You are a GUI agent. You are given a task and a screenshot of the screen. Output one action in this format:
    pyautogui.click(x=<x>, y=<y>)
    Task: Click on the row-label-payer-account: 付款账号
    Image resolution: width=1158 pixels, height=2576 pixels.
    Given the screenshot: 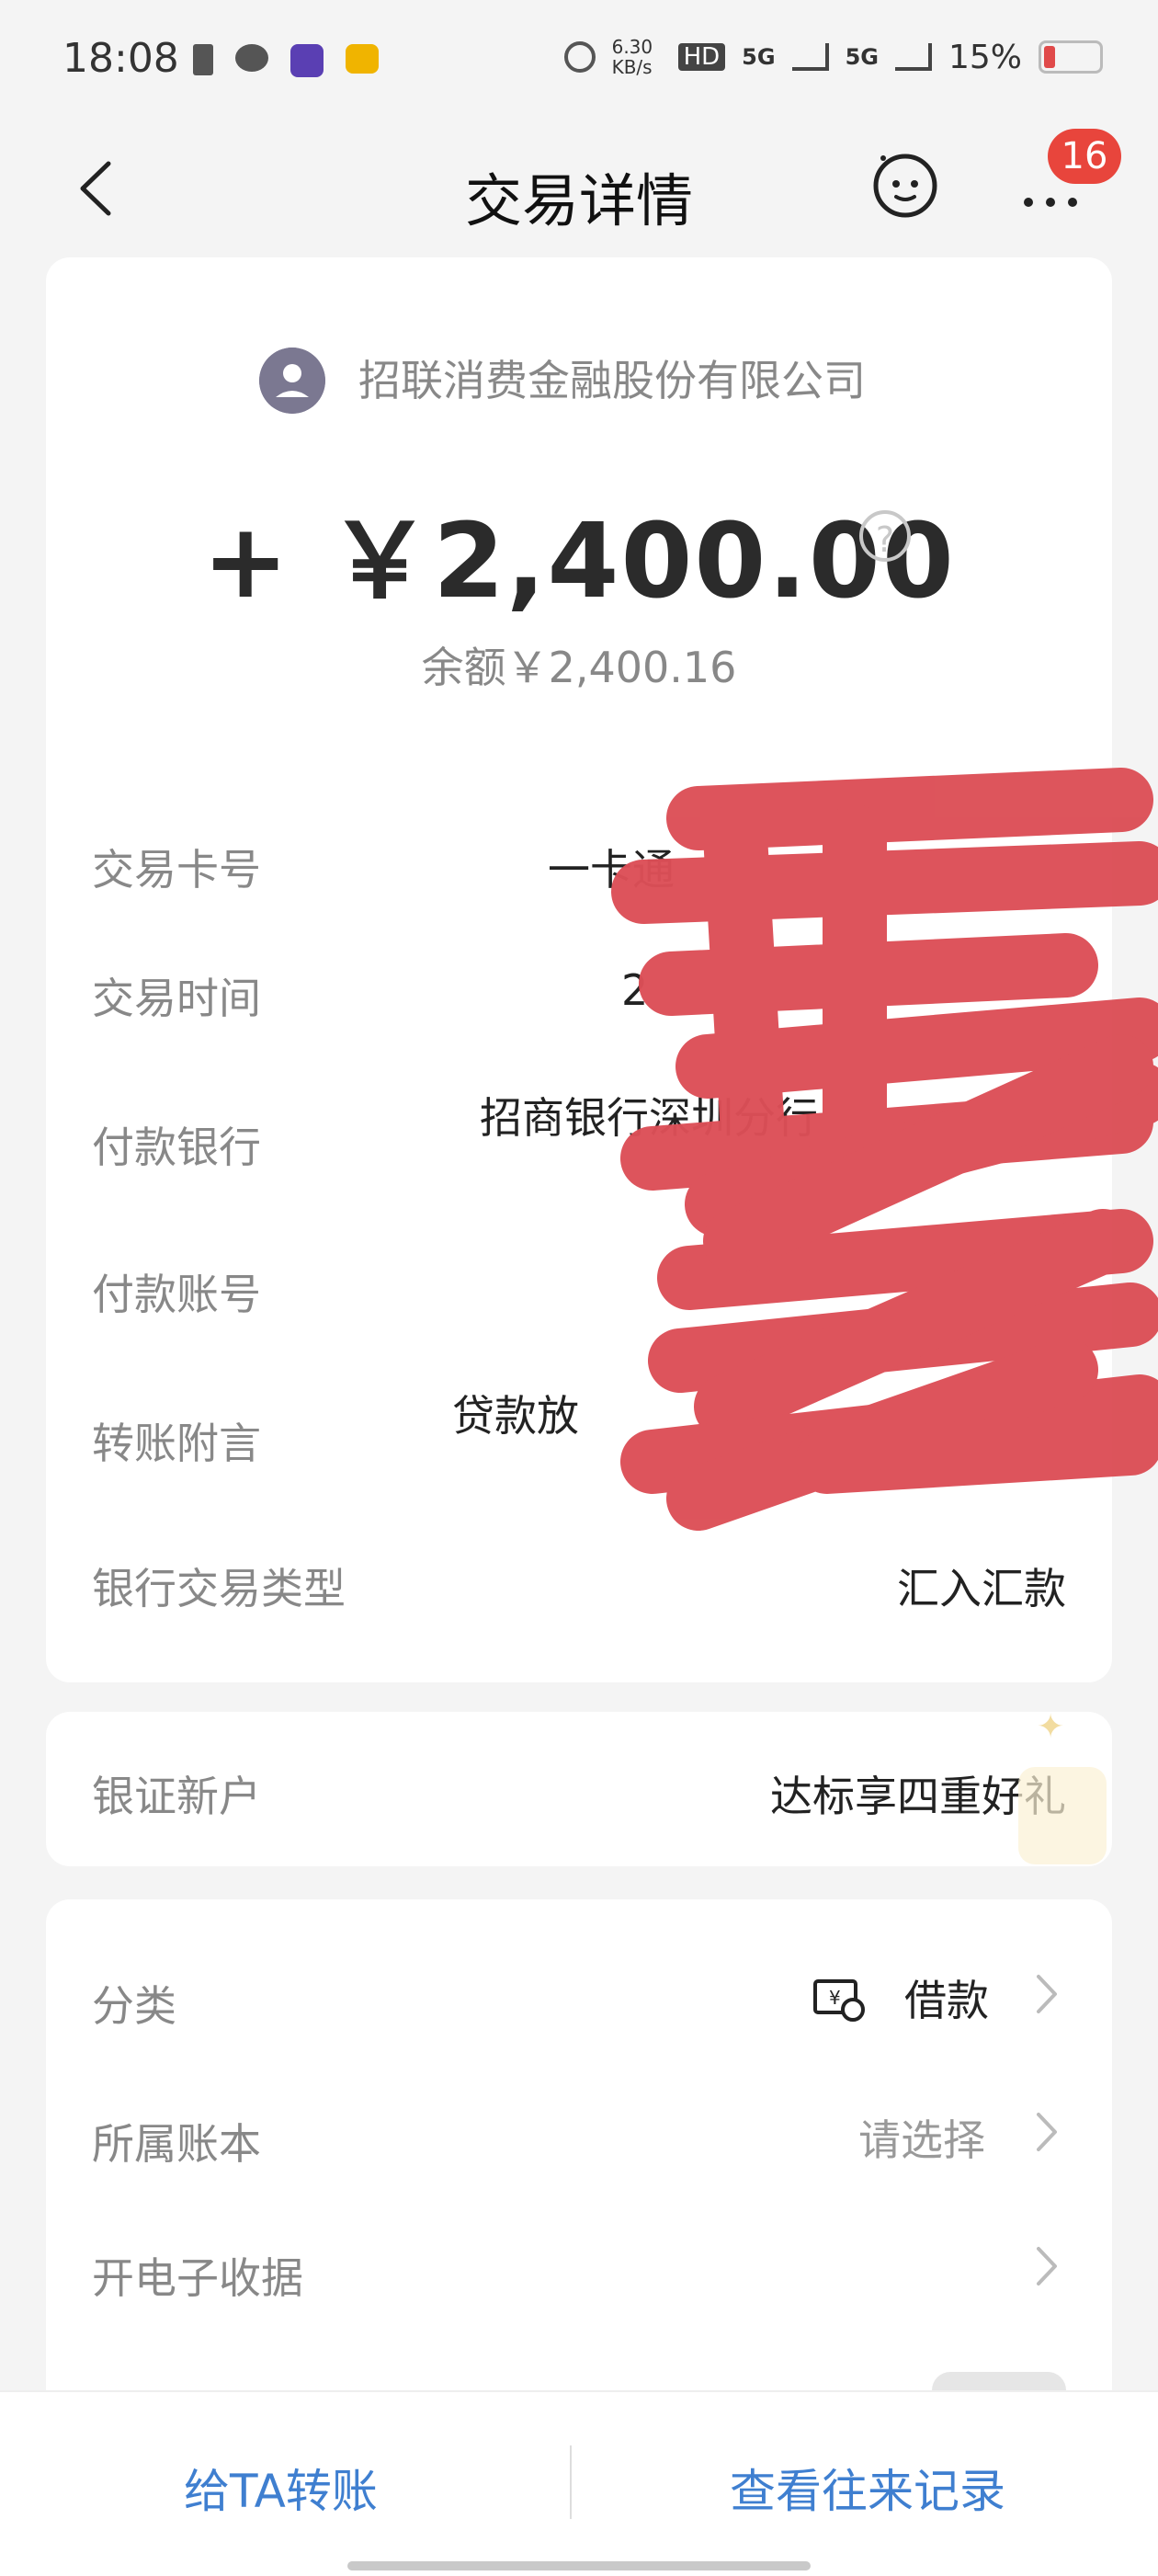 What is the action you would take?
    pyautogui.click(x=177, y=1294)
    